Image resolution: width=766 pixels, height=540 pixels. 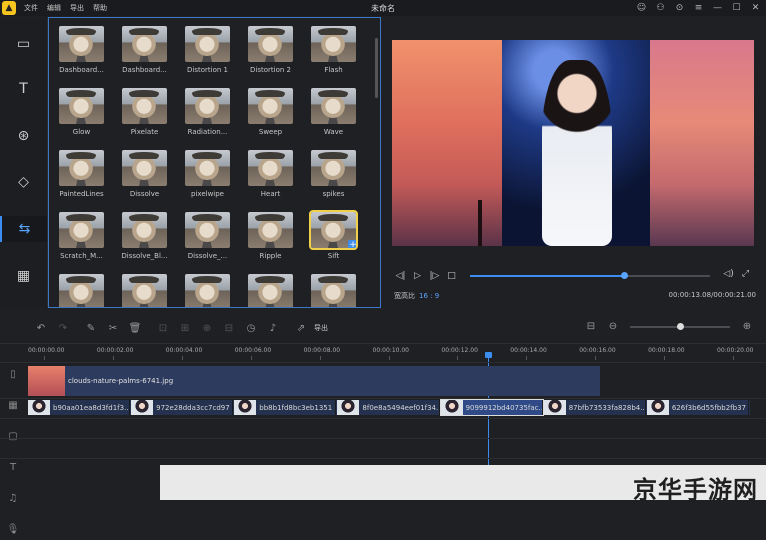 What do you see at coordinates (417, 276) in the screenshot?
I see `play-icon: ▷` at bounding box center [417, 276].